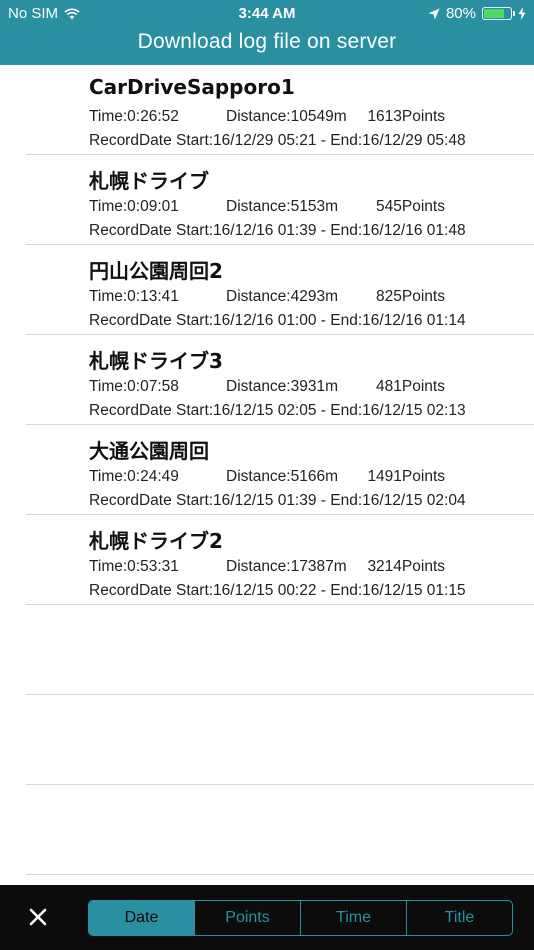 This screenshot has width=534, height=950. Describe the element at coordinates (267, 41) in the screenshot. I see `page-title: Download log file on server` at that location.